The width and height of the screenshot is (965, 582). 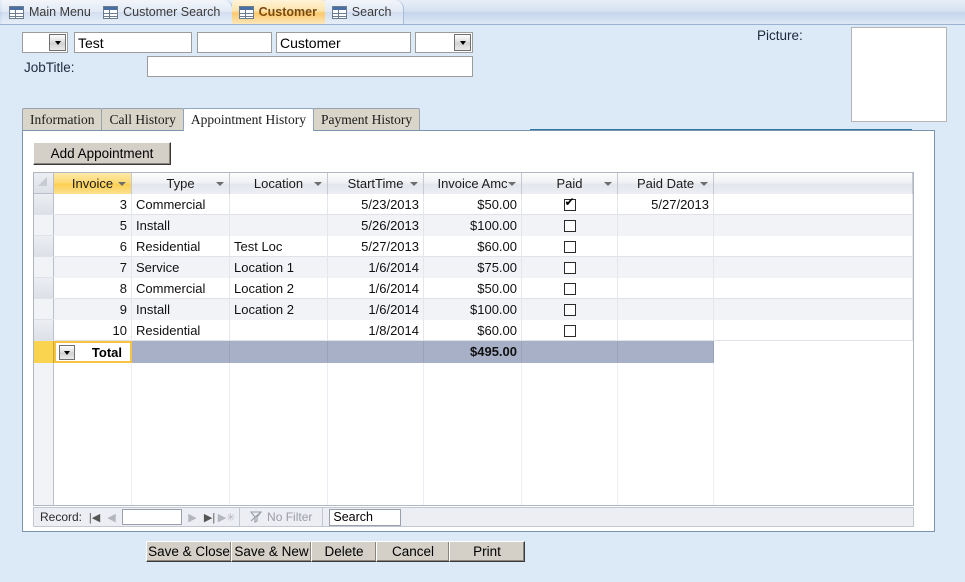 I want to click on middle-name-field, so click(x=234, y=42).